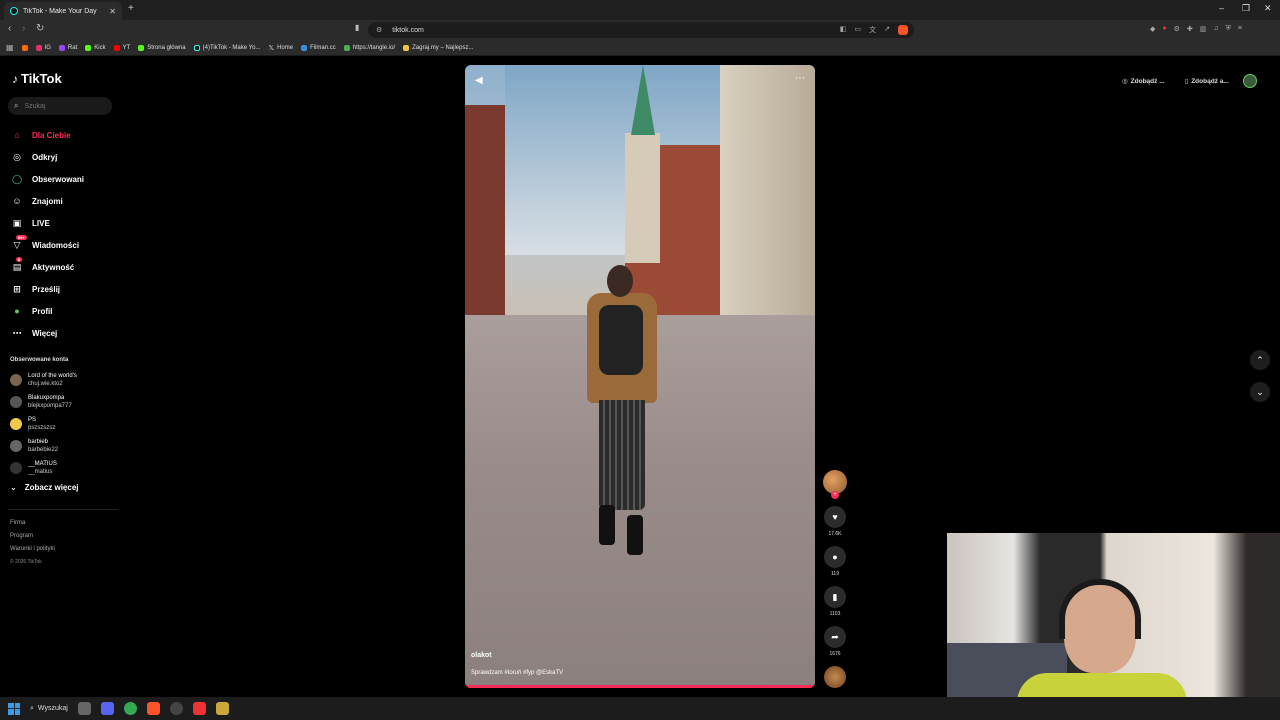 Image resolution: width=1280 pixels, height=720 pixels. What do you see at coordinates (130, 708) in the screenshot?
I see `chrome-icon` at bounding box center [130, 708].